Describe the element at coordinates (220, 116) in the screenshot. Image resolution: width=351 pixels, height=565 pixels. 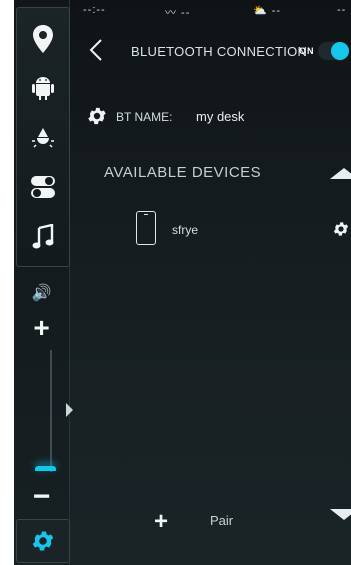
I see `bt-name-value: my desk` at that location.